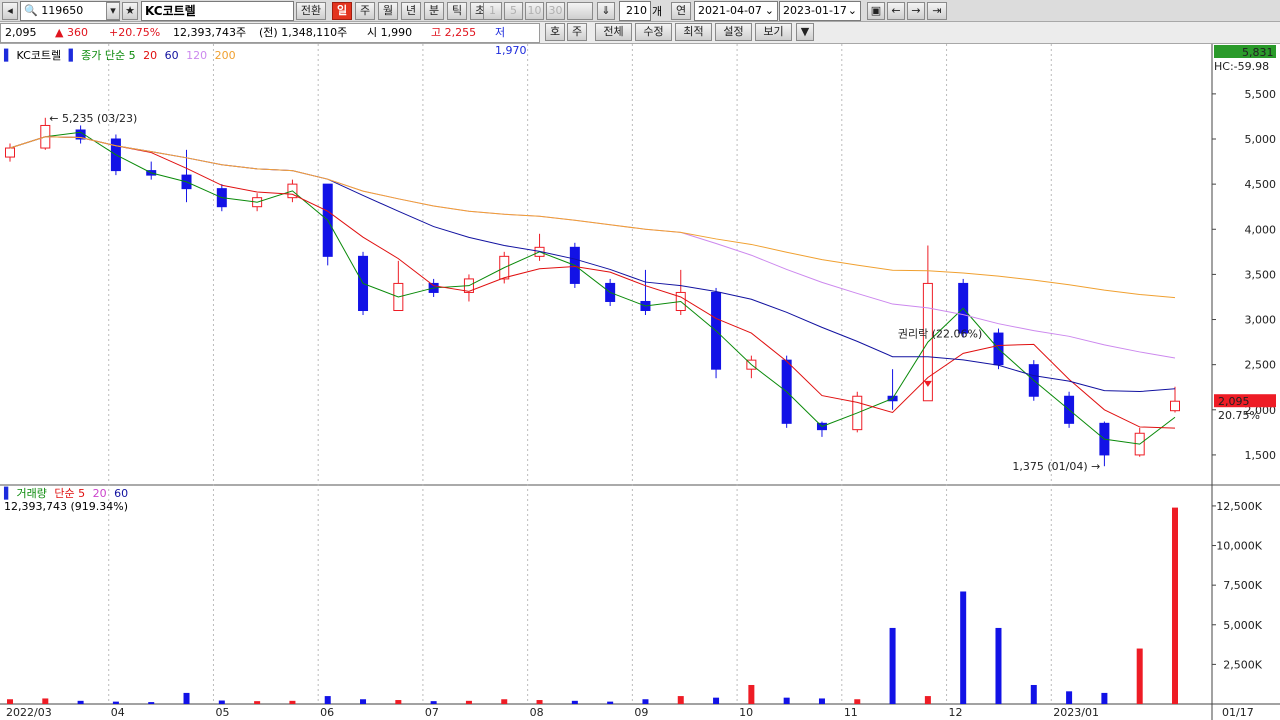 The height and width of the screenshot is (720, 1280). What do you see at coordinates (534, 11) in the screenshot?
I see `interval-button: 10` at bounding box center [534, 11].